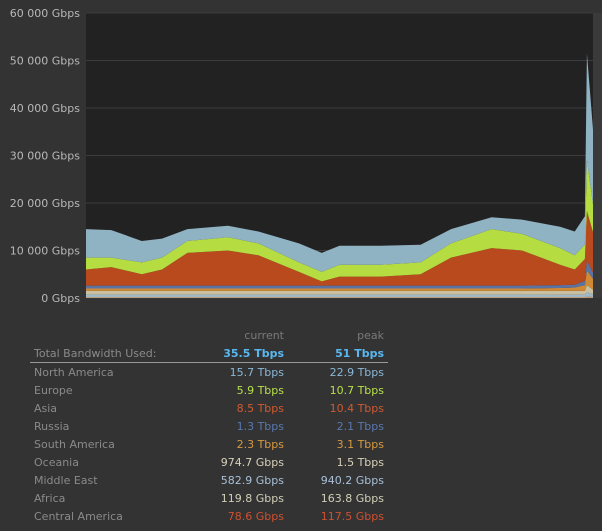  What do you see at coordinates (356, 390) in the screenshot?
I see `region-peak: 10.7 Tbps` at bounding box center [356, 390].